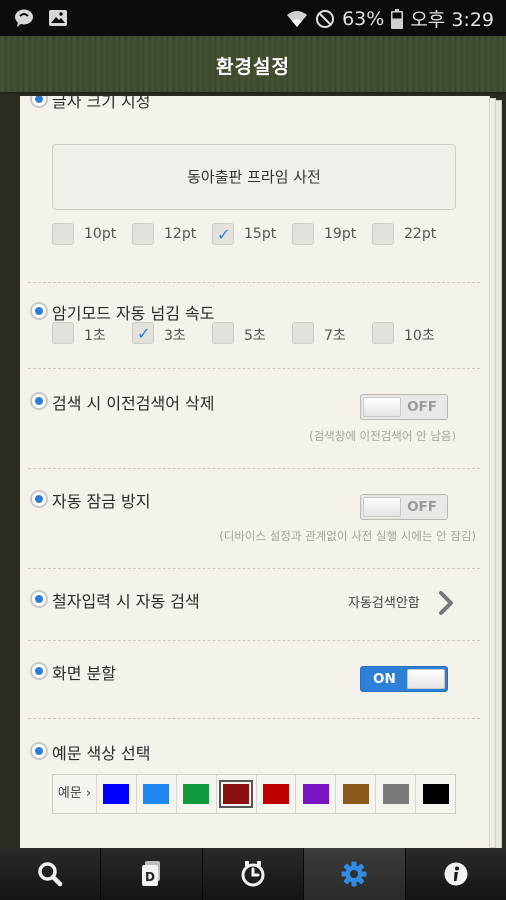 The image size is (506, 900). Describe the element at coordinates (384, 601) in the screenshot. I see `auto-search-value: 자동검색안함` at that location.